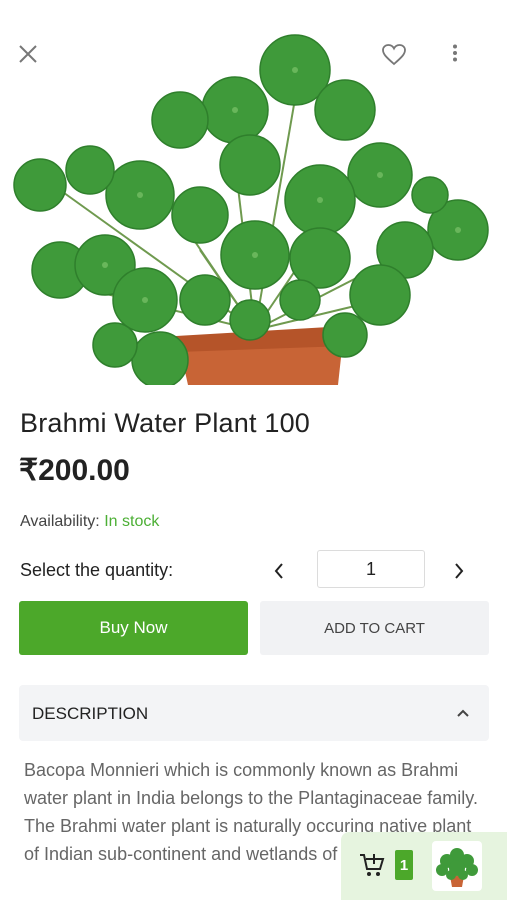 Image resolution: width=507 pixels, height=900 pixels. What do you see at coordinates (165, 423) in the screenshot?
I see `product-title: Brahmi Water Plant 100` at bounding box center [165, 423].